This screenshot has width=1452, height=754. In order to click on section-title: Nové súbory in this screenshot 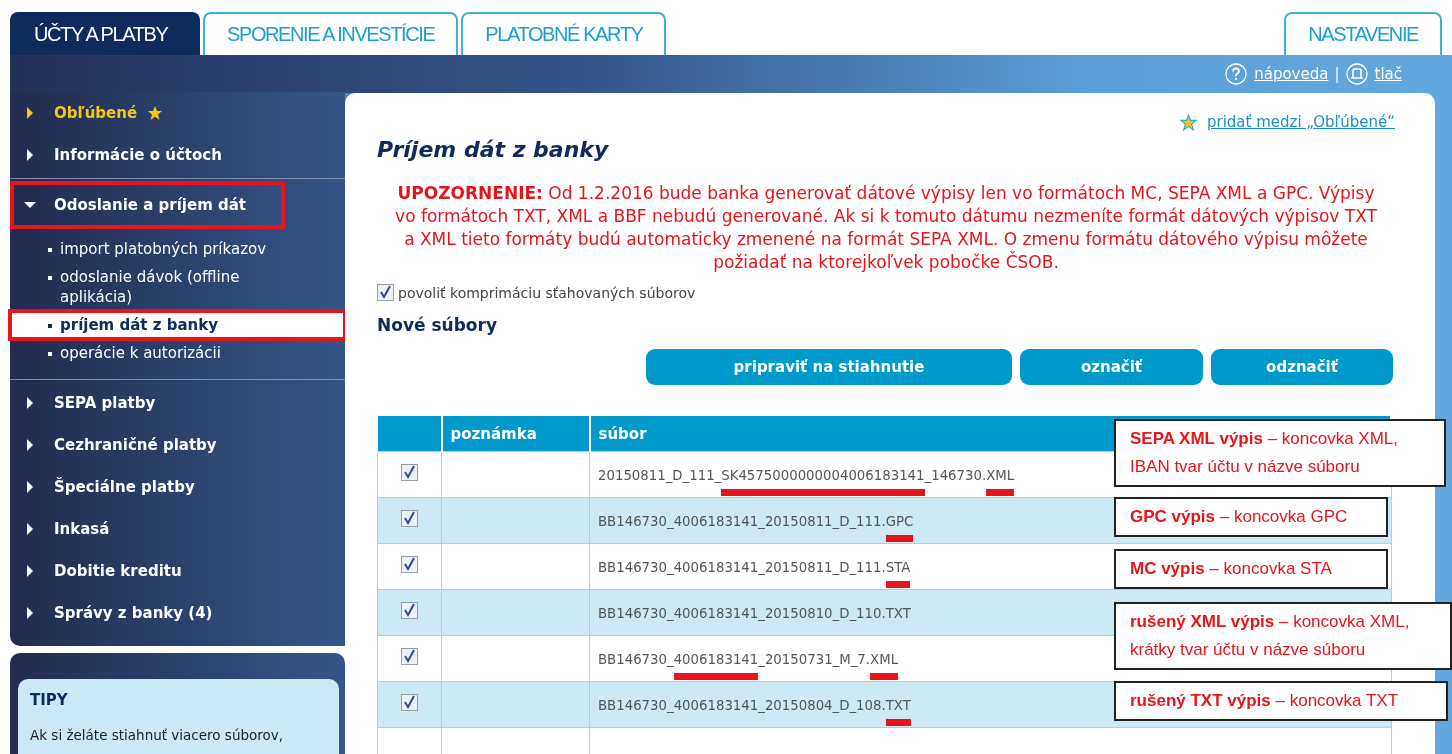, I will do `click(437, 325)`.